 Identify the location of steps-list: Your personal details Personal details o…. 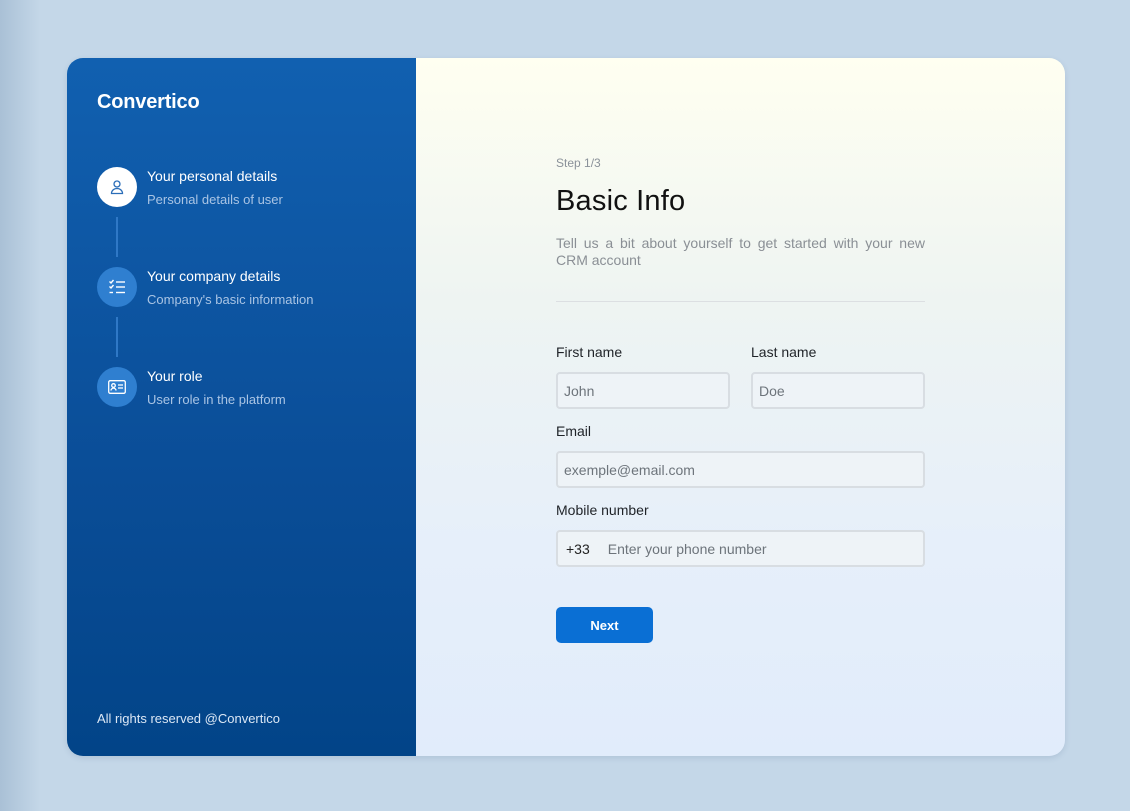
(205, 317).